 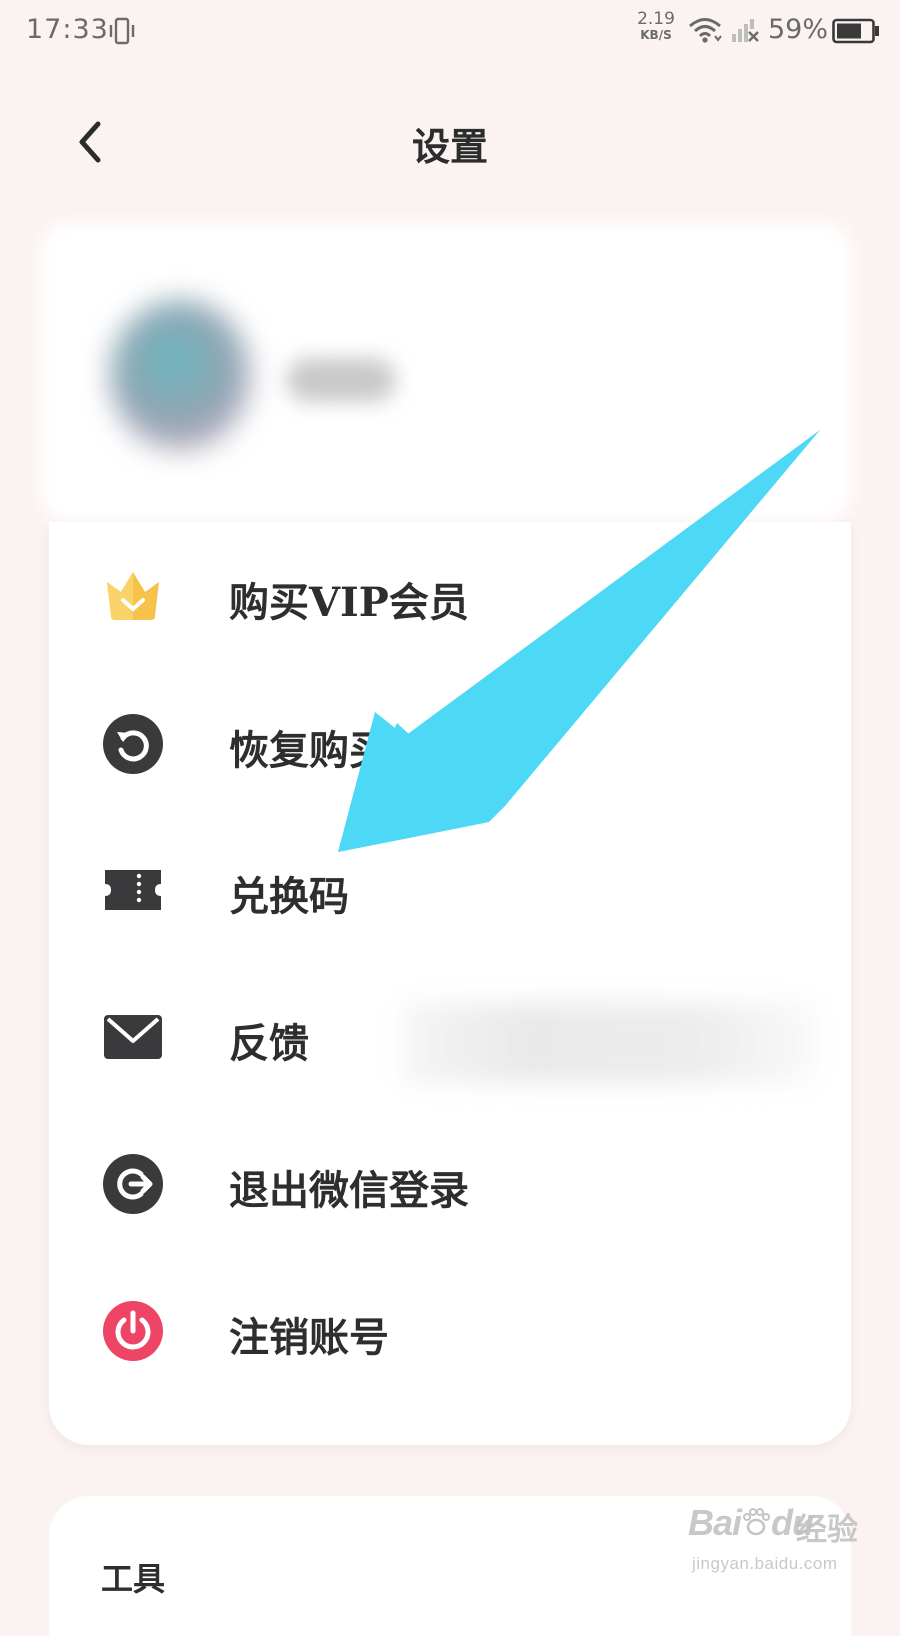 I want to click on network-speed: 2.19 KB/S, so click(x=656, y=27).